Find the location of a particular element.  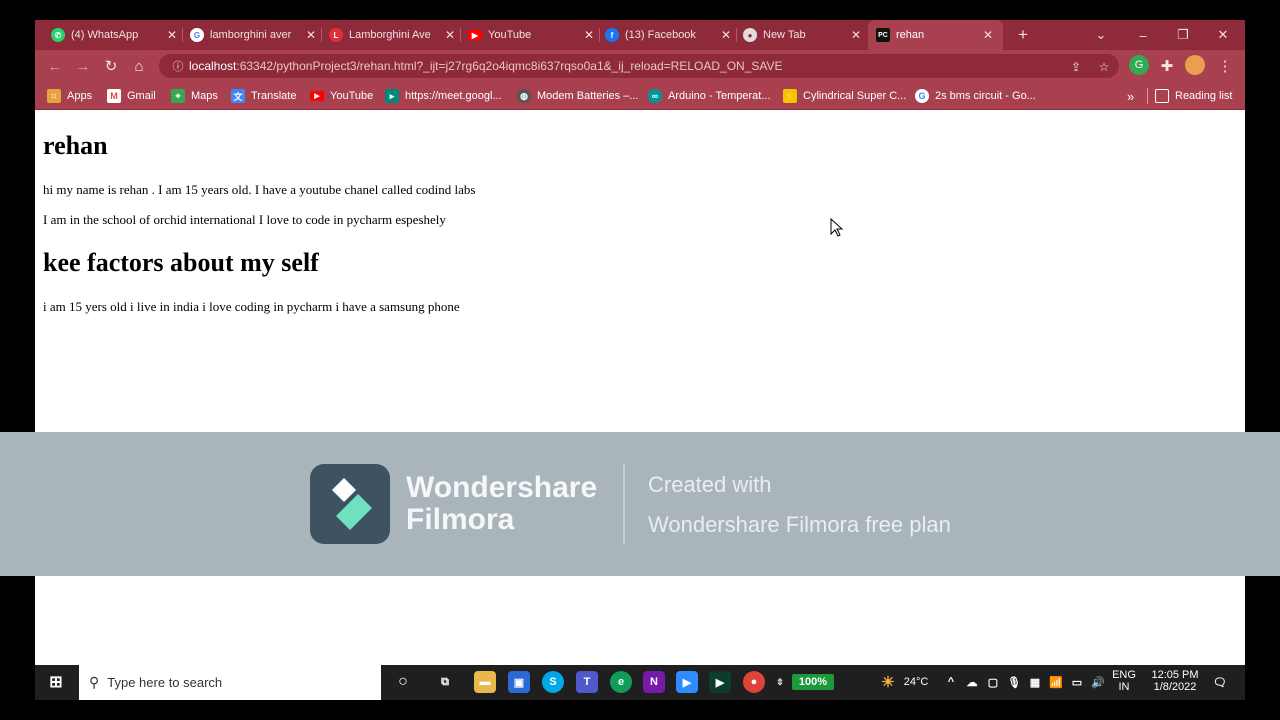

back-arrow-icon: ← is located at coordinates (55, 66).